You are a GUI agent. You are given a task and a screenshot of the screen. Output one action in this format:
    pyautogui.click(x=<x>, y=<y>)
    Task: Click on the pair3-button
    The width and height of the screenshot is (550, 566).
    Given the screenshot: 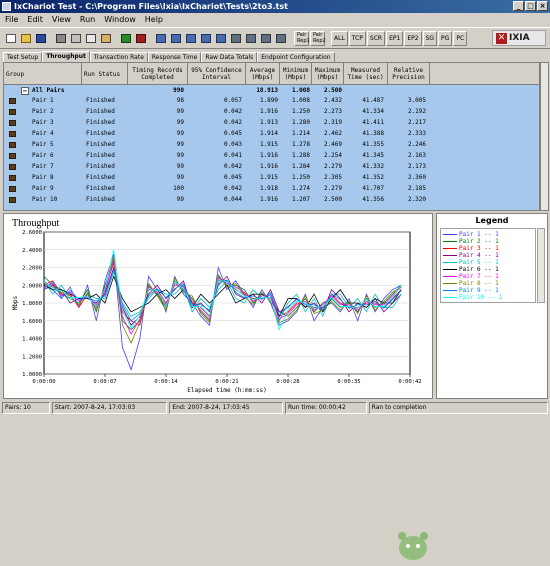 What is the action you would take?
    pyautogui.click(x=266, y=38)
    